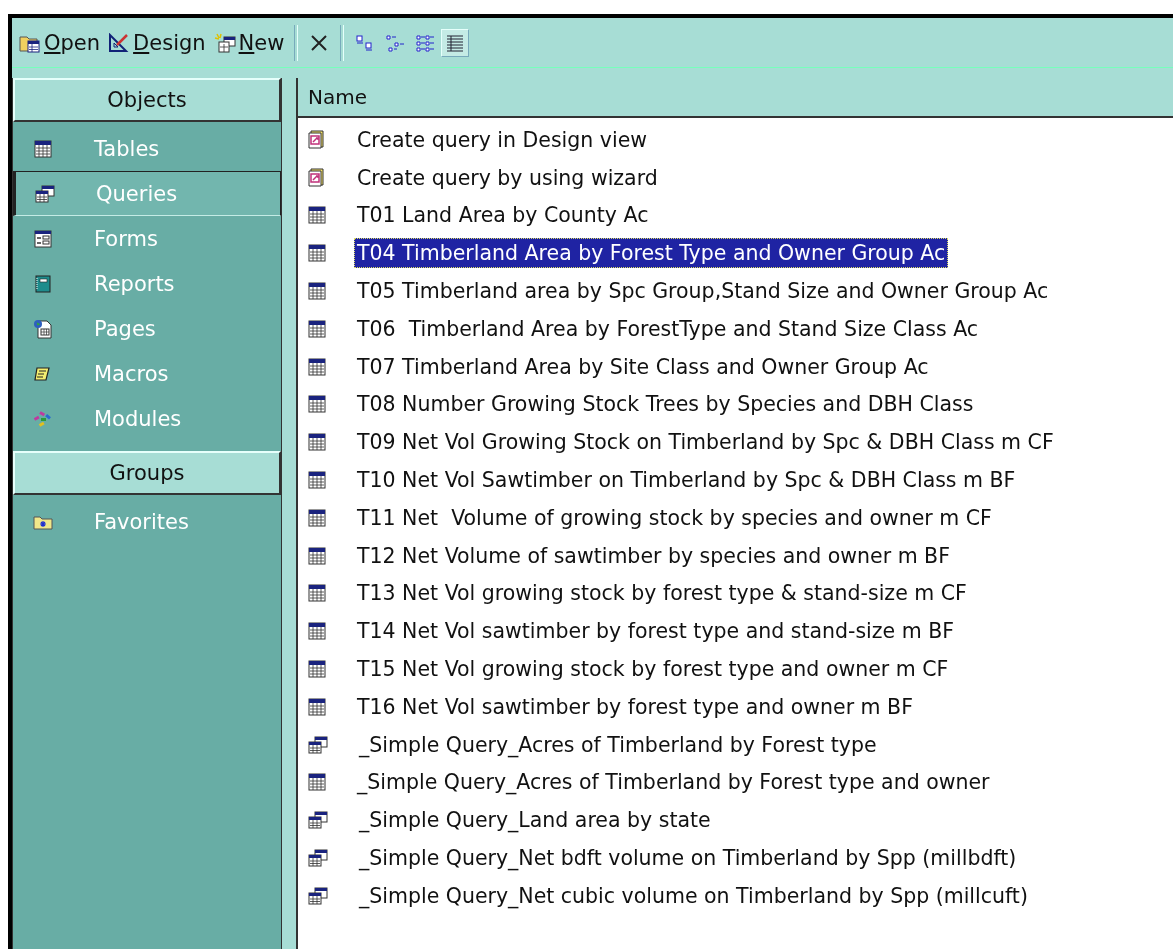 The width and height of the screenshot is (1173, 949). I want to click on globe-page-icon, so click(43, 328).